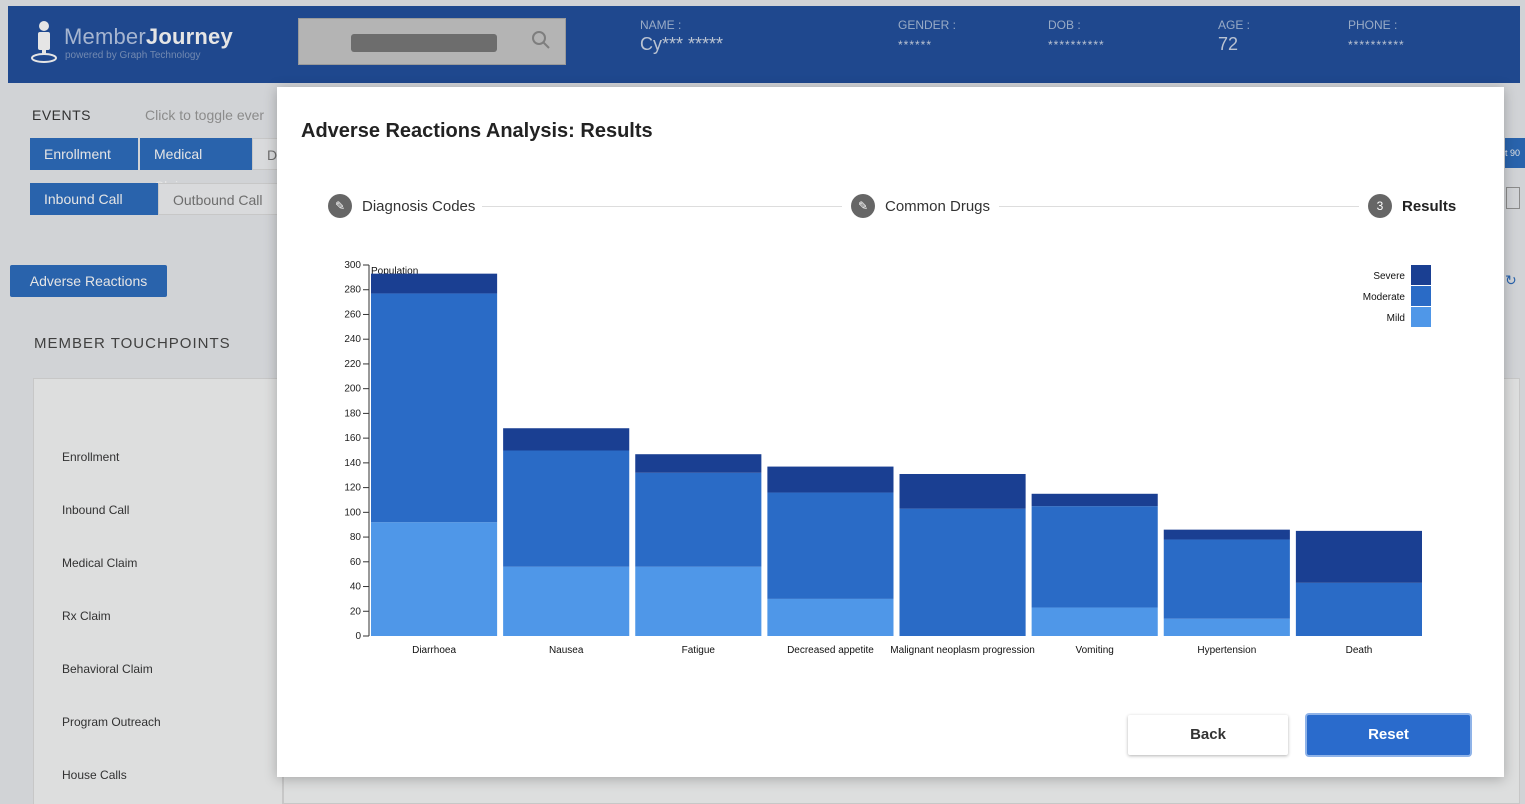 This screenshot has width=1525, height=804. Describe the element at coordinates (1226, 650) in the screenshot. I see `x-tick-label: Hypertension` at that location.